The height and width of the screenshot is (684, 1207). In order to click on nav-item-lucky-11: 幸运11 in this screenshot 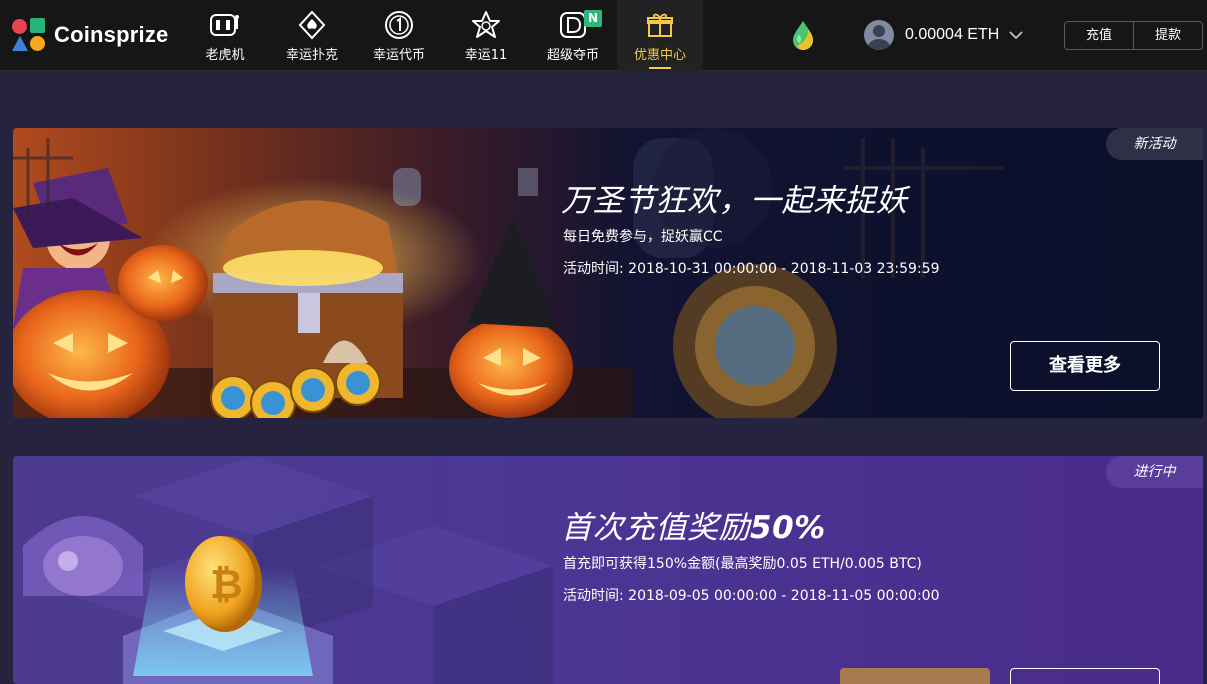, I will do `click(486, 35)`.